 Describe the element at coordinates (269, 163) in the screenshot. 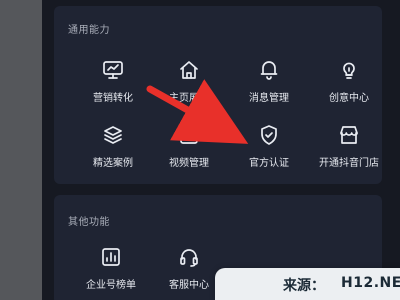

I see `tile-label: 官方认证` at that location.